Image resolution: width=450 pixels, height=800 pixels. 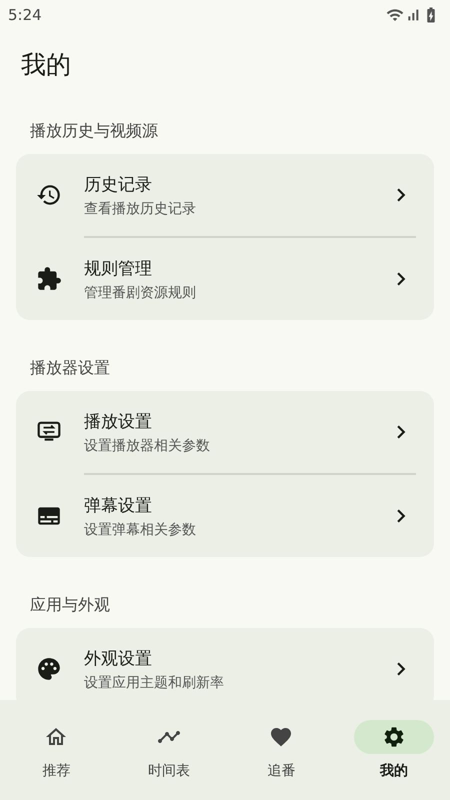 What do you see at coordinates (49, 279) in the screenshot?
I see `puzzle-icon` at bounding box center [49, 279].